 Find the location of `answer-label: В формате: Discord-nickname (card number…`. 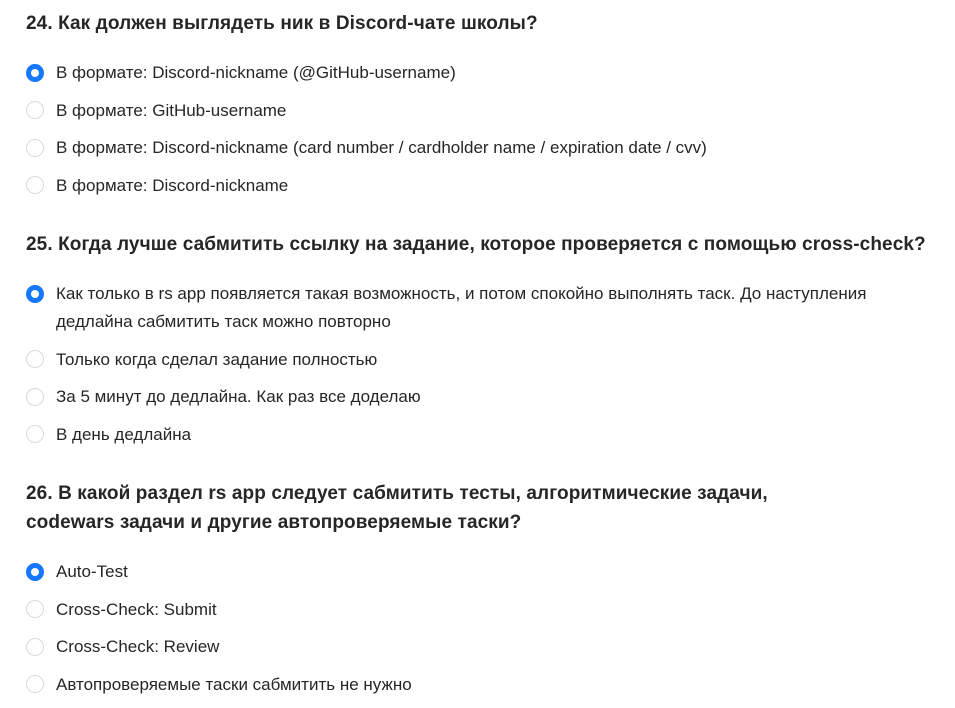

answer-label: В формате: Discord-nickname (card number… is located at coordinates (381, 147).